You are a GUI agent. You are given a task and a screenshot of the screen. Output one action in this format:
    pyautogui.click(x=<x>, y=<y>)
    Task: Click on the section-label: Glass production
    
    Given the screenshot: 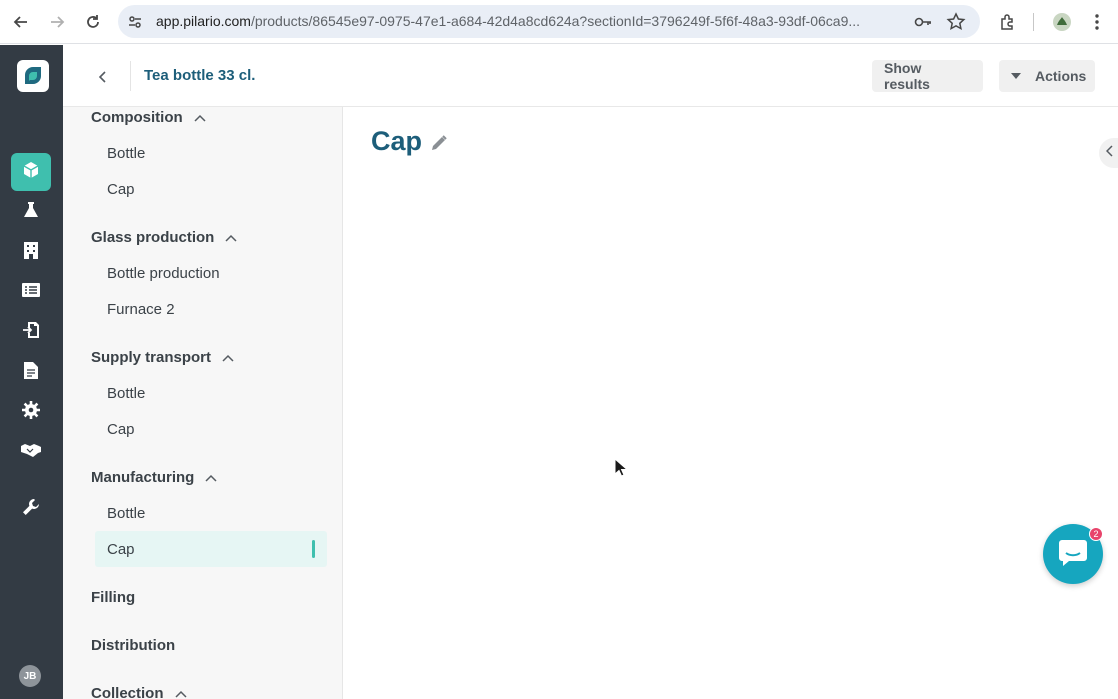 What is the action you would take?
    pyautogui.click(x=153, y=237)
    